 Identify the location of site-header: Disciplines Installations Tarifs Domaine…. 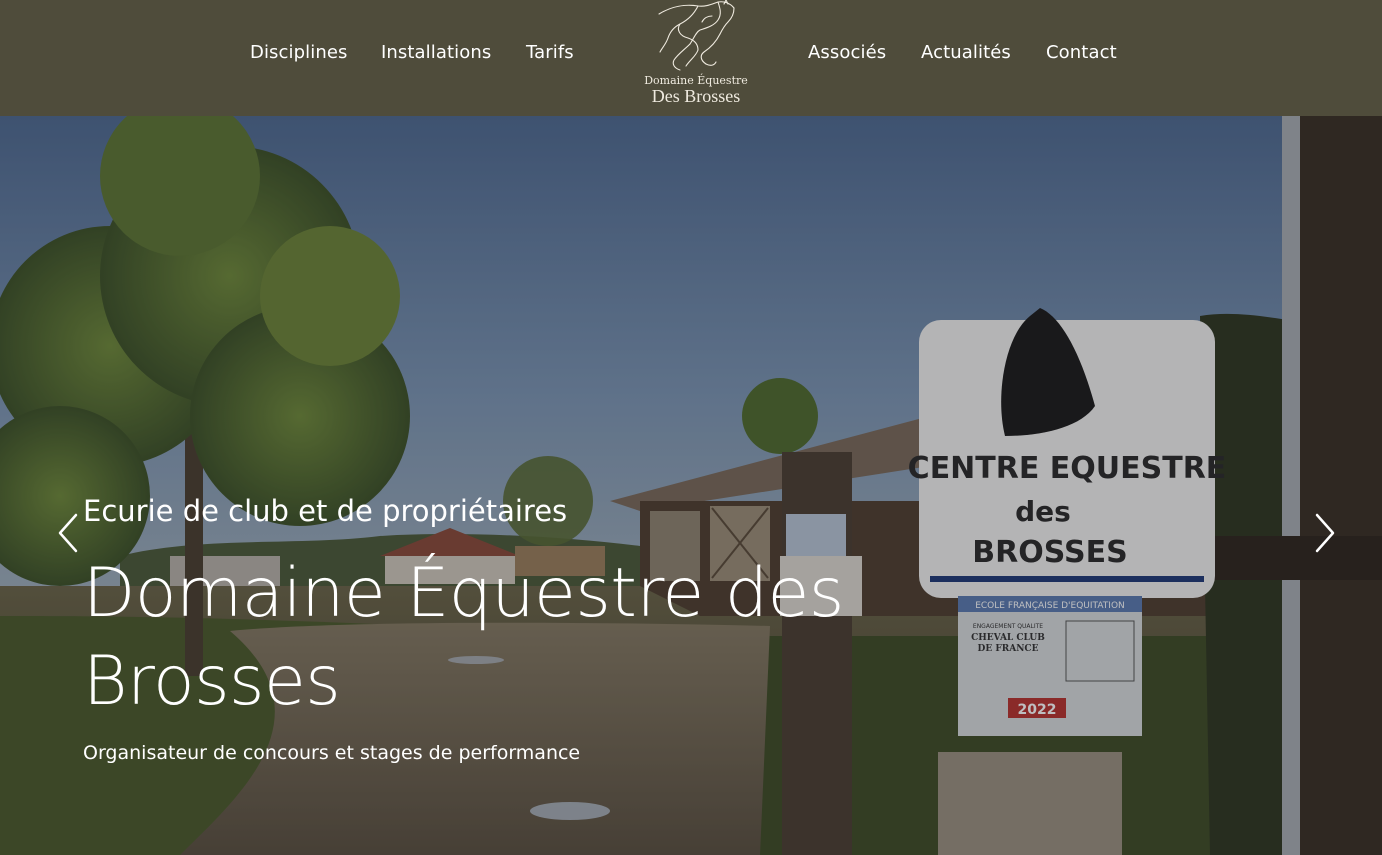
(691, 58).